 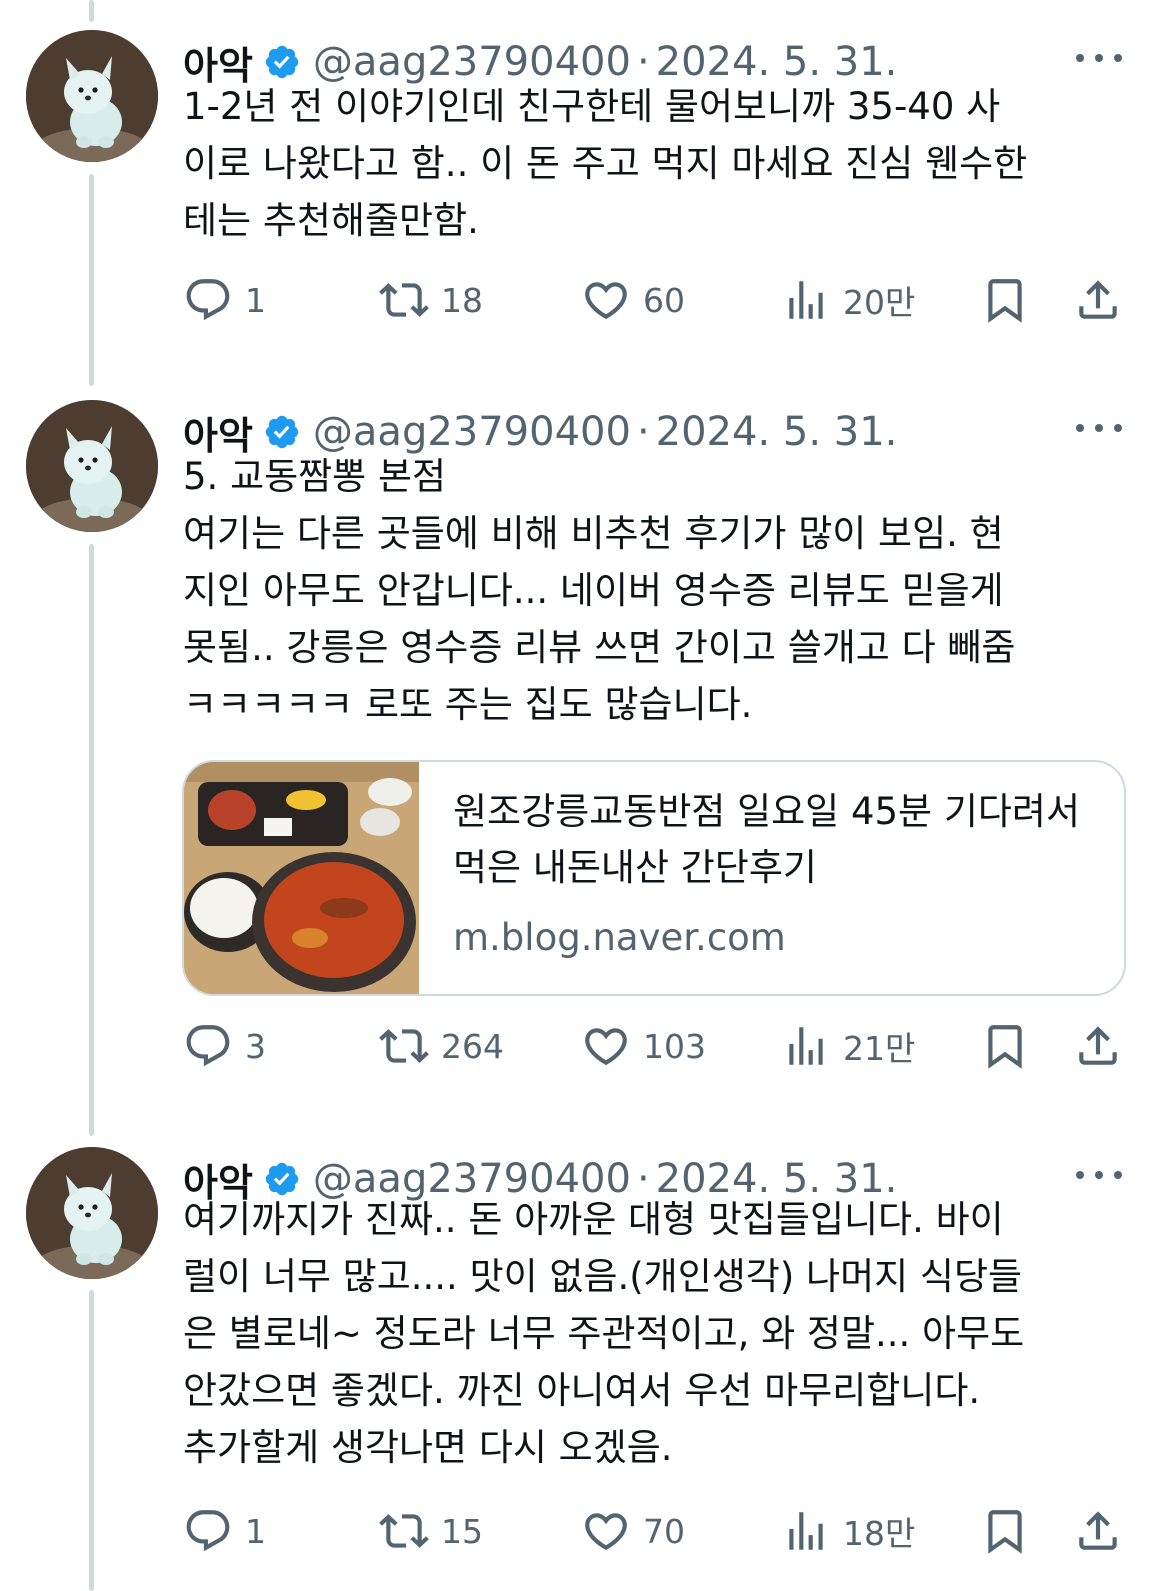 I want to click on tweet-actions: 1 18 60 20만, so click(x=653, y=300).